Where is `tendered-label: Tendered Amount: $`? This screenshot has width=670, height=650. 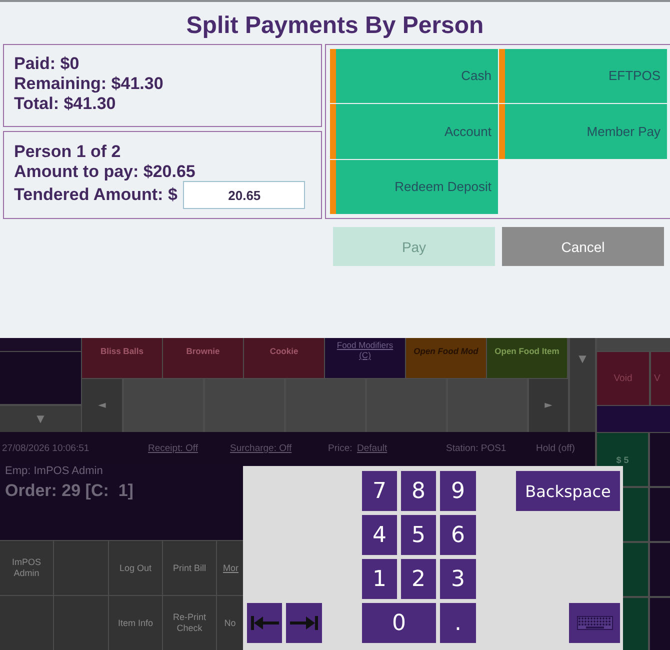 tendered-label: Tendered Amount: $ is located at coordinates (96, 195).